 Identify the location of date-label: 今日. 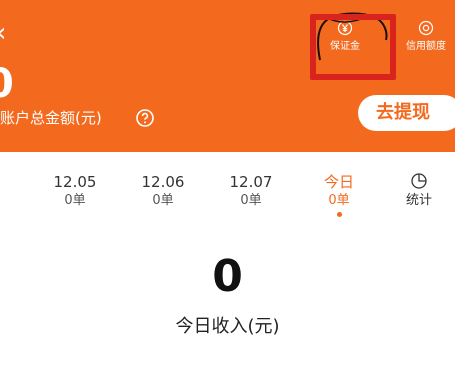
(338, 182).